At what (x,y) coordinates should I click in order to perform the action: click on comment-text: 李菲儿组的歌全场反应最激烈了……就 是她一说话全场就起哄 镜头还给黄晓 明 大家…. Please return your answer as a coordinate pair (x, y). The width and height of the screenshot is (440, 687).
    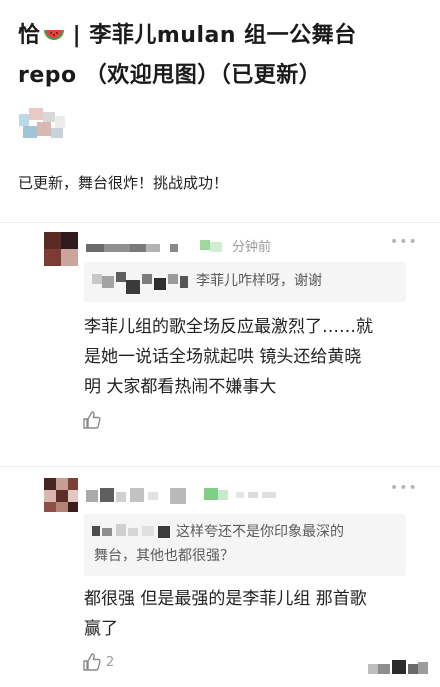
    Looking at the image, I should click on (254, 357).